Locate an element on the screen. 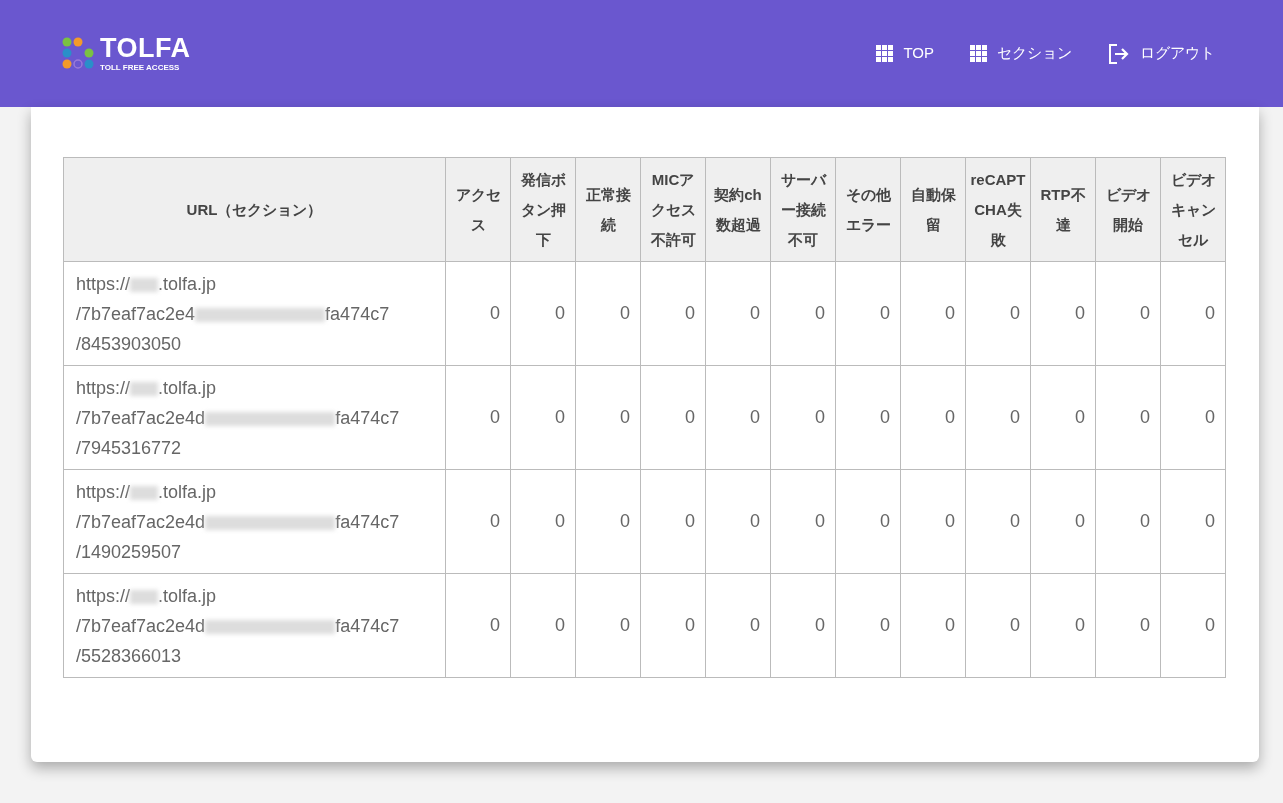 This screenshot has height=803, width=1283. logo-tagline: TOLL FREE ACCESS is located at coordinates (140, 68).